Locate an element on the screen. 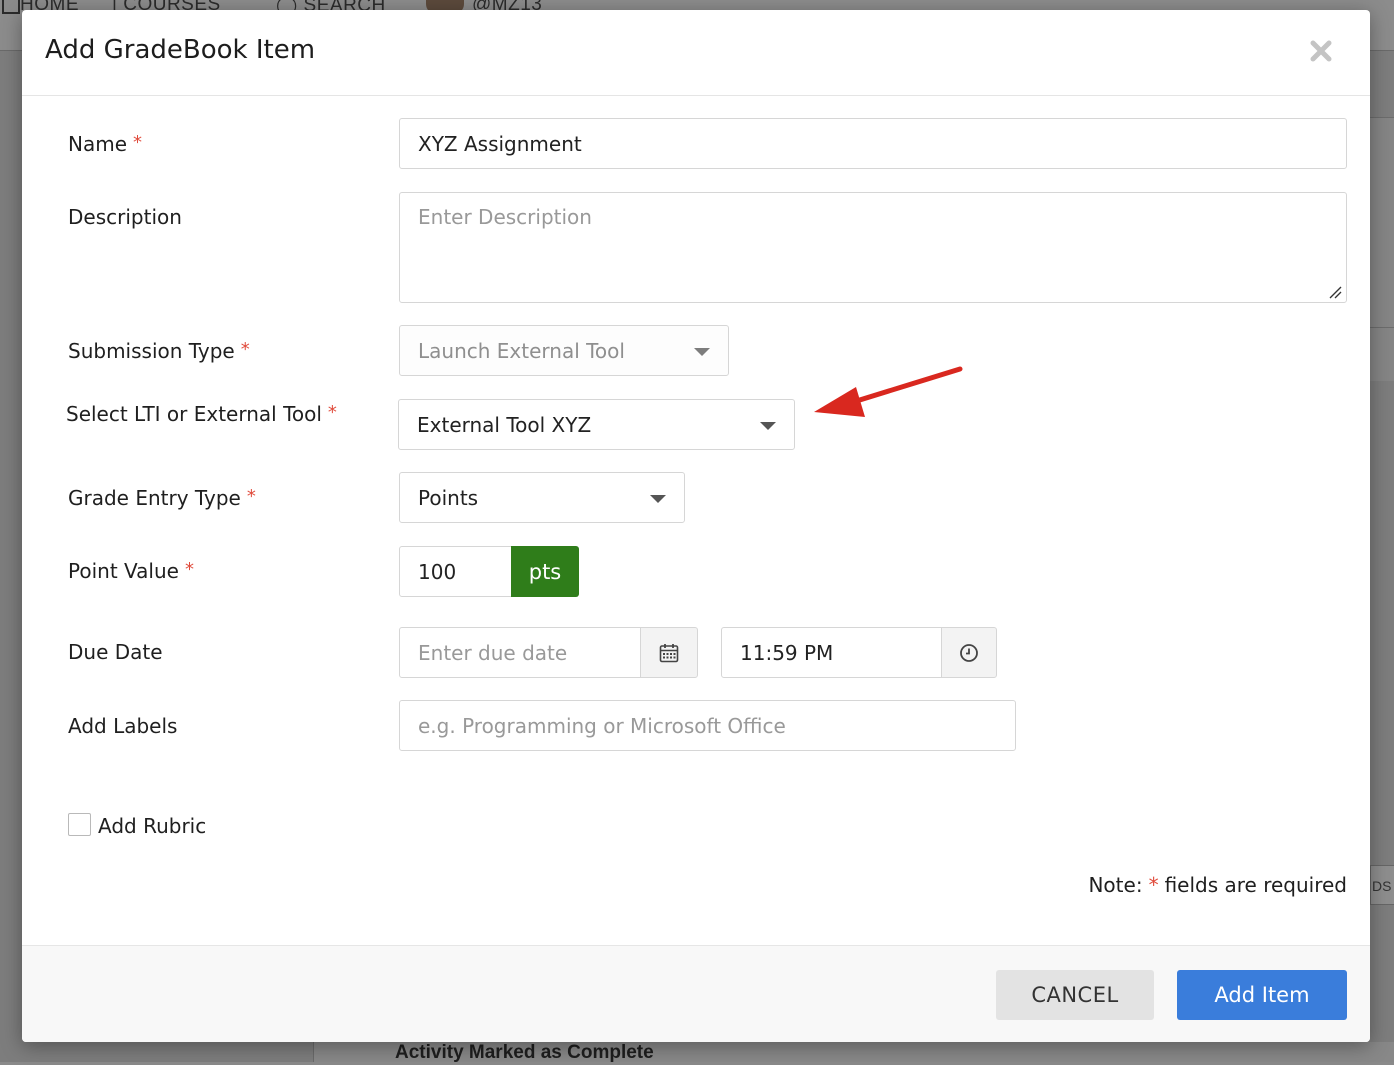 This screenshot has height=1065, width=1394. name-label: Name * is located at coordinates (105, 144).